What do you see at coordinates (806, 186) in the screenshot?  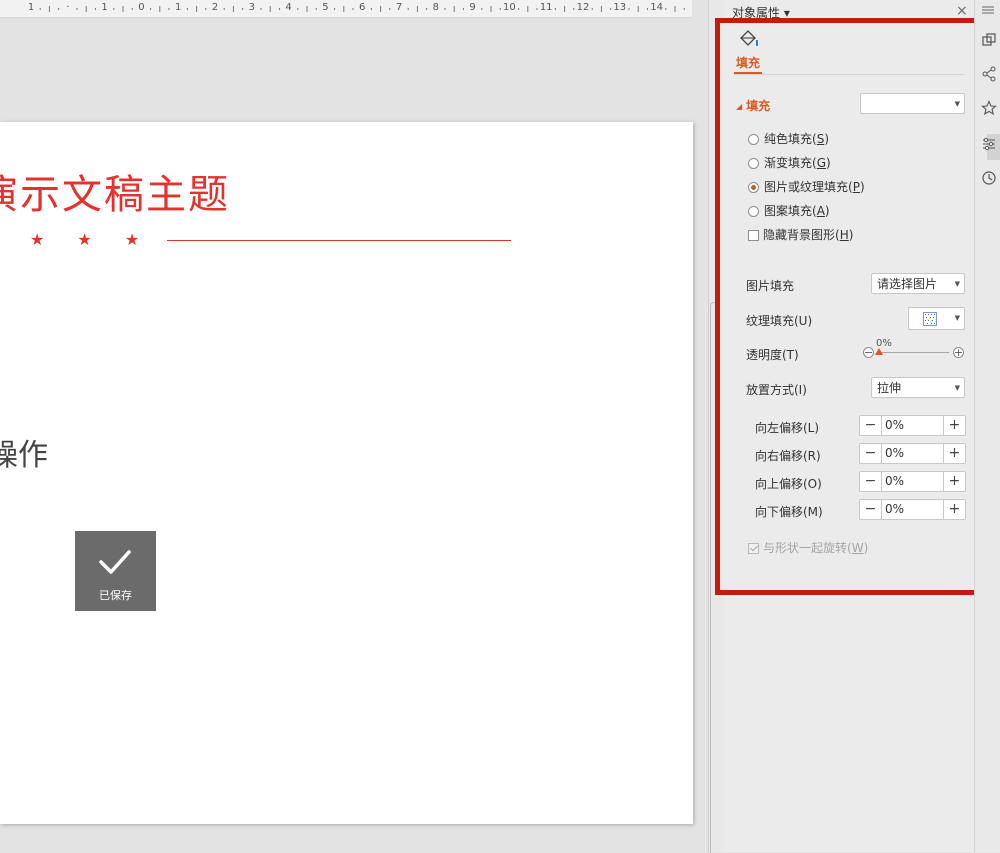 I see `radio-picture-texture-fill: 图片或纹理填充(P)` at bounding box center [806, 186].